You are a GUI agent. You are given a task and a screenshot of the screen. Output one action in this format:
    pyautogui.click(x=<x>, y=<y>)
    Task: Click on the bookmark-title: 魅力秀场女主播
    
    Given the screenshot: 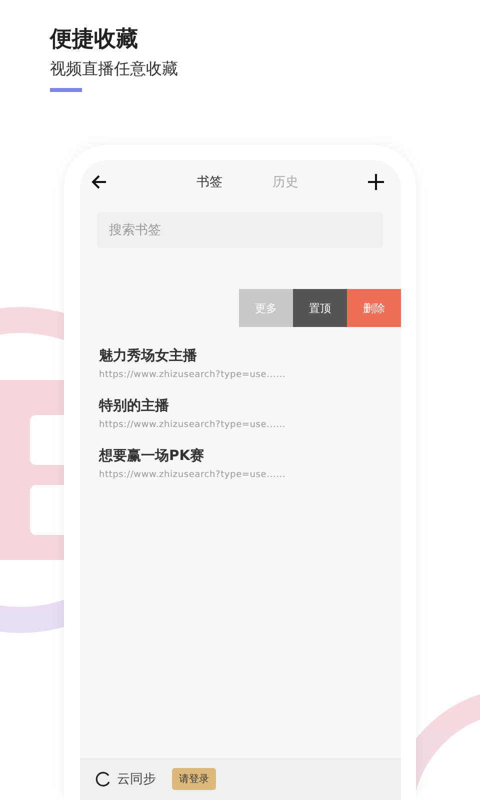 What is the action you would take?
    pyautogui.click(x=148, y=356)
    